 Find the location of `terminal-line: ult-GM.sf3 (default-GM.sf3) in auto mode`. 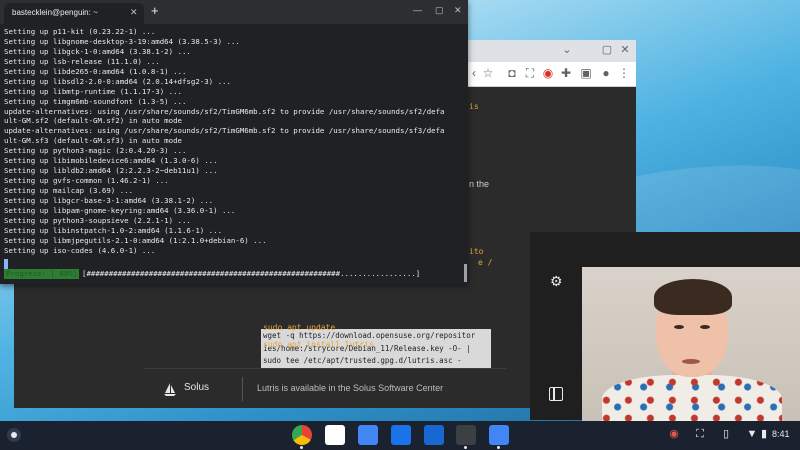

terminal-line: ult-GM.sf3 (default-GM.sf3) in auto mode is located at coordinates (93, 141).